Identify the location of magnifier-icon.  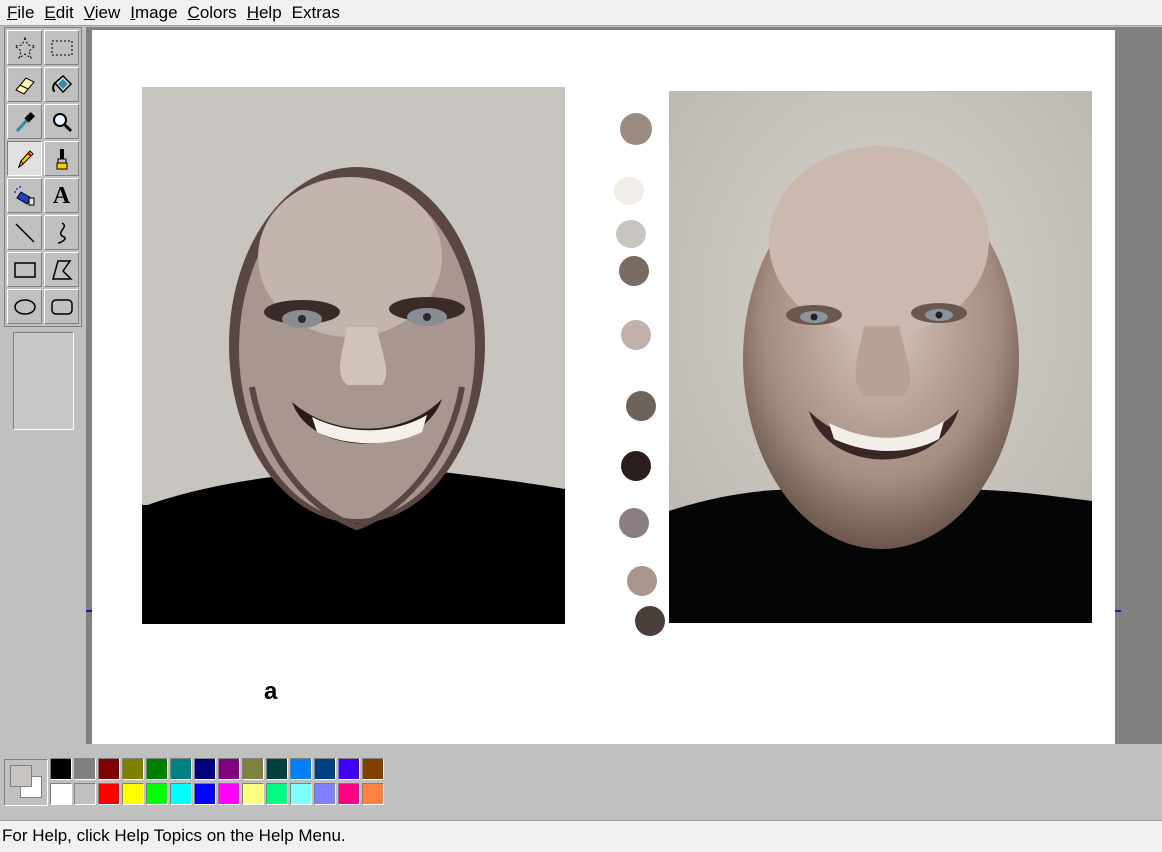
(62, 122).